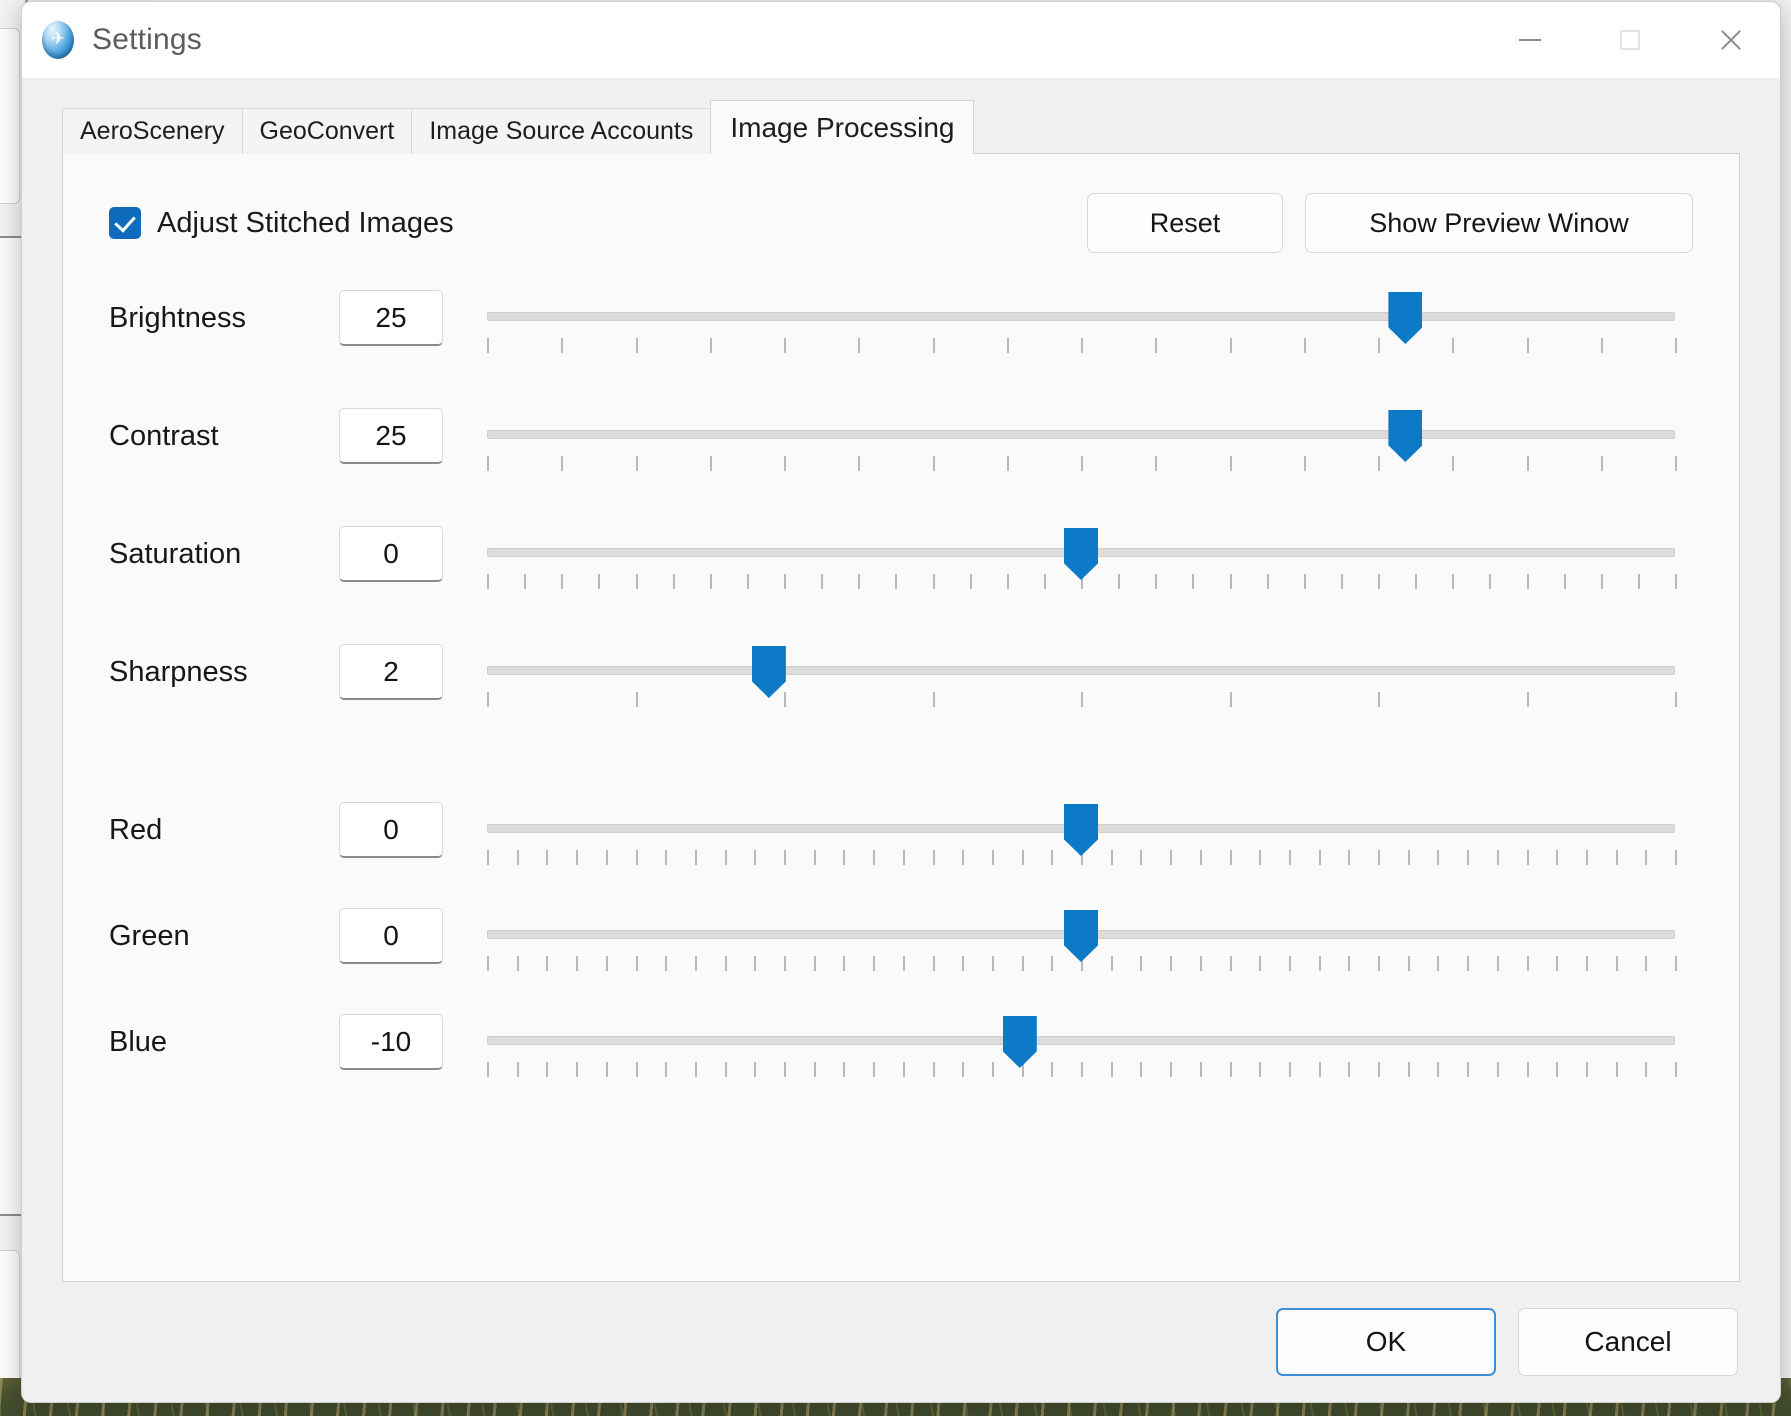 Image resolution: width=1791 pixels, height=1416 pixels. What do you see at coordinates (1082, 1070) in the screenshot?
I see `slider-ticks-blue` at bounding box center [1082, 1070].